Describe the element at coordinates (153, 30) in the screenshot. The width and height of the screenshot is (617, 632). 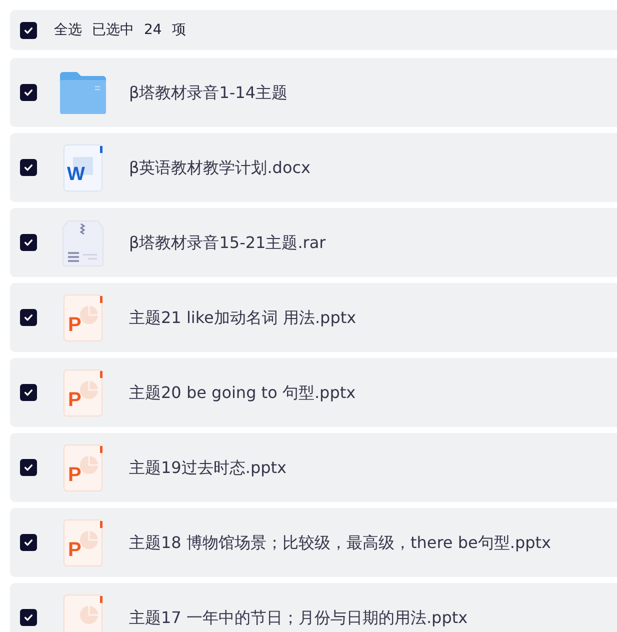
I see `selected-count: 24` at that location.